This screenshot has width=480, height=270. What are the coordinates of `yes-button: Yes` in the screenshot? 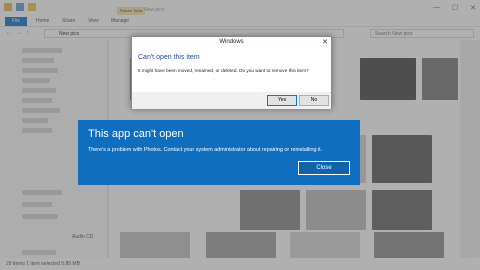 It's located at (282, 100).